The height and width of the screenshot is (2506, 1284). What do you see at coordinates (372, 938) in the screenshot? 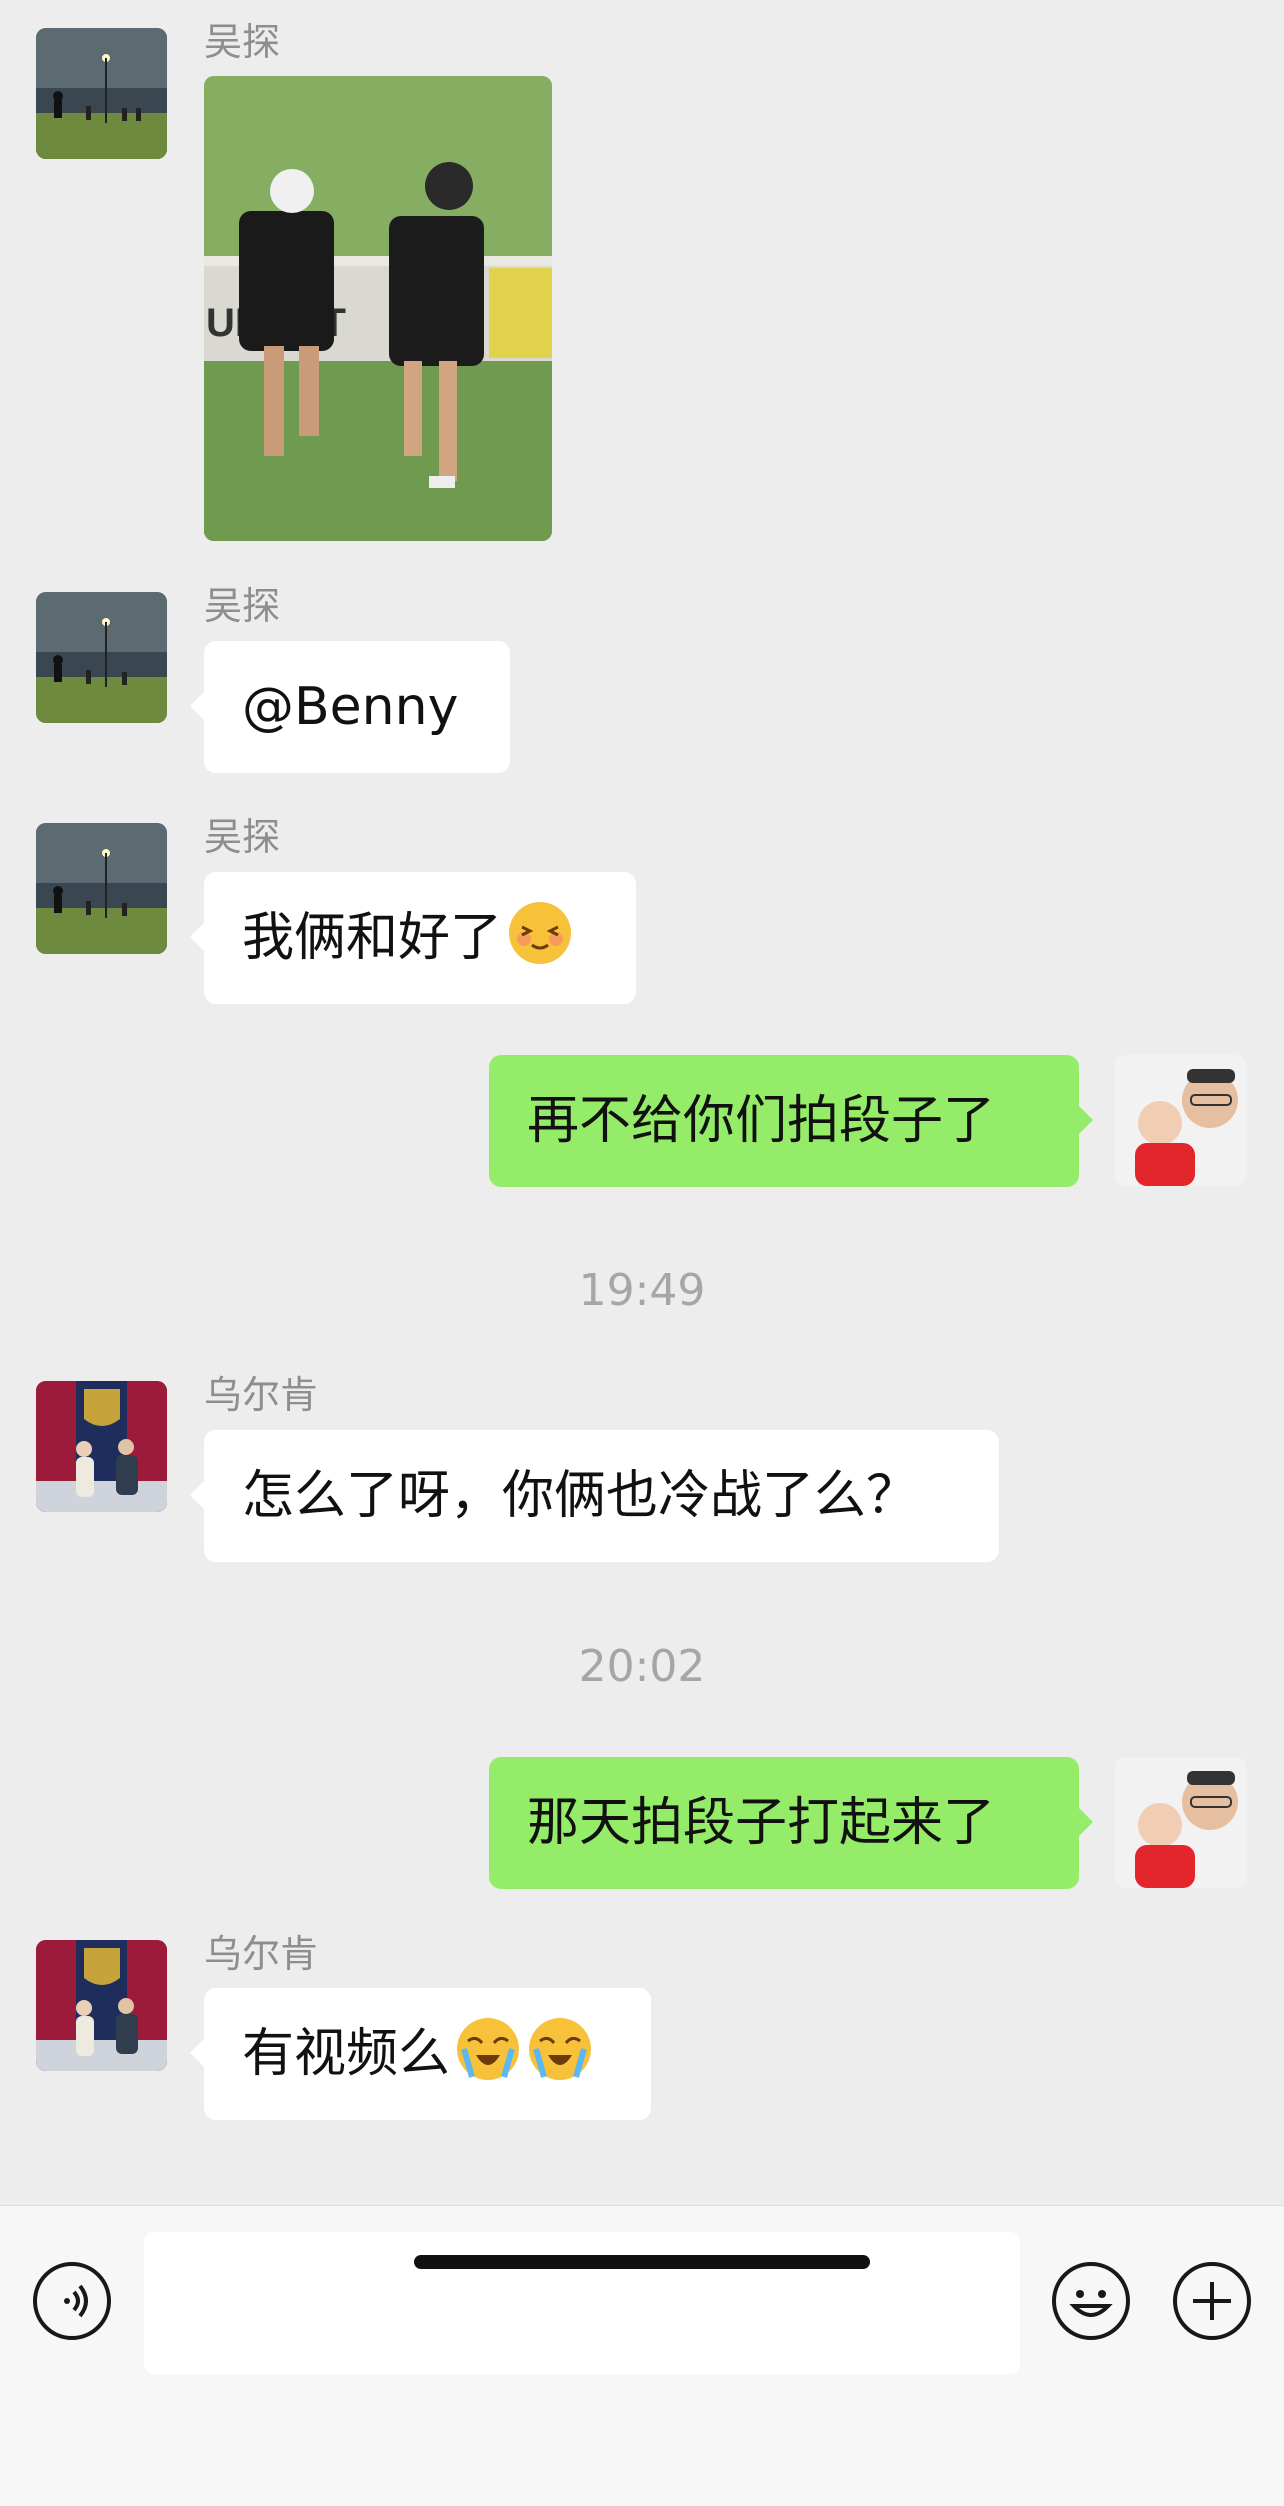
I see `message-text: 我俩和好了` at bounding box center [372, 938].